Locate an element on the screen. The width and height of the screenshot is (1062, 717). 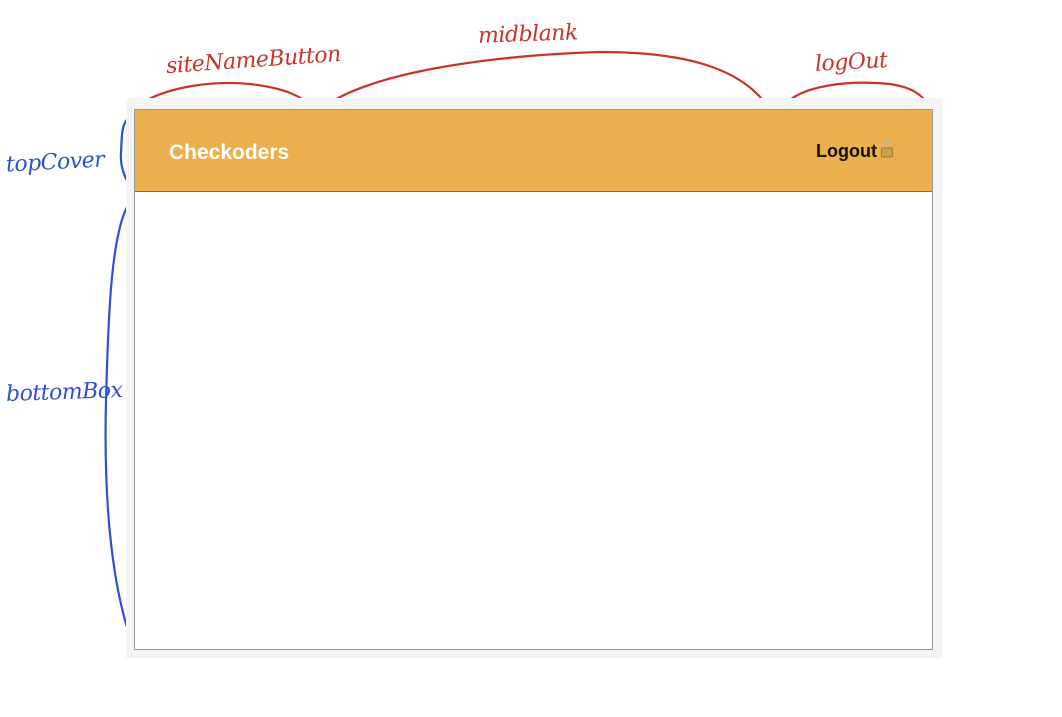
annotation-bottom-box: bottomBox is located at coordinates (64, 392).